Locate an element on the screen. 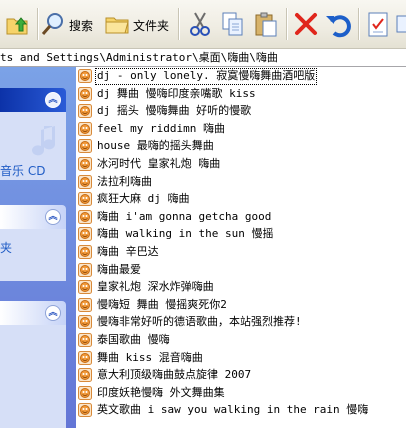 The width and height of the screenshot is (406, 428). file-name: 疯狂大麻 dj 嗨曲 is located at coordinates (143, 199).